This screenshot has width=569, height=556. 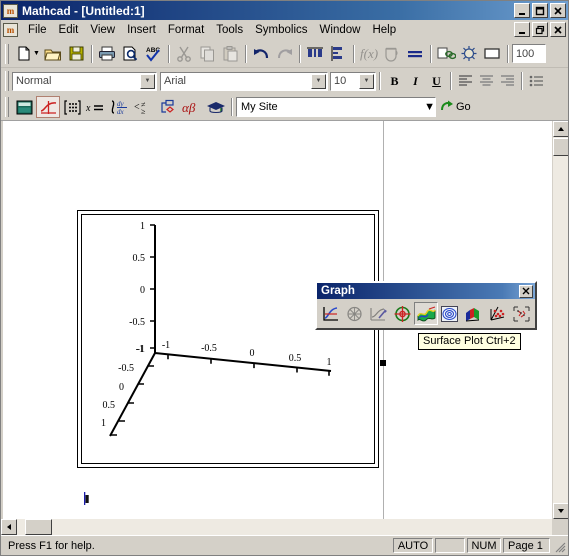 I want to click on vector-field-icon, so click(x=521, y=313).